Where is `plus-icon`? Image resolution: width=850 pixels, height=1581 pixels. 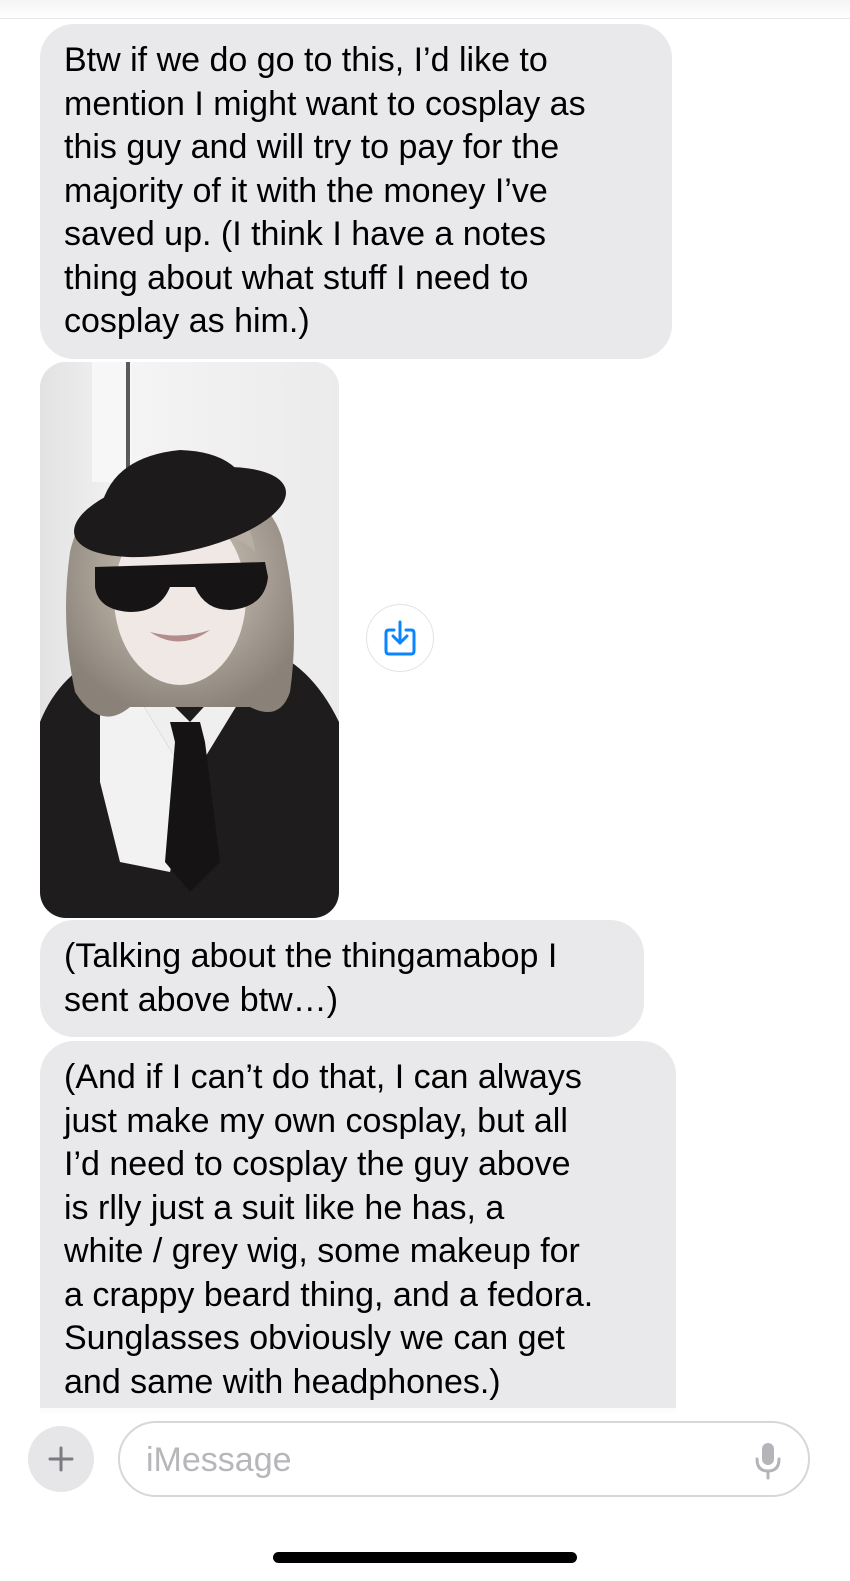 plus-icon is located at coordinates (61, 1459).